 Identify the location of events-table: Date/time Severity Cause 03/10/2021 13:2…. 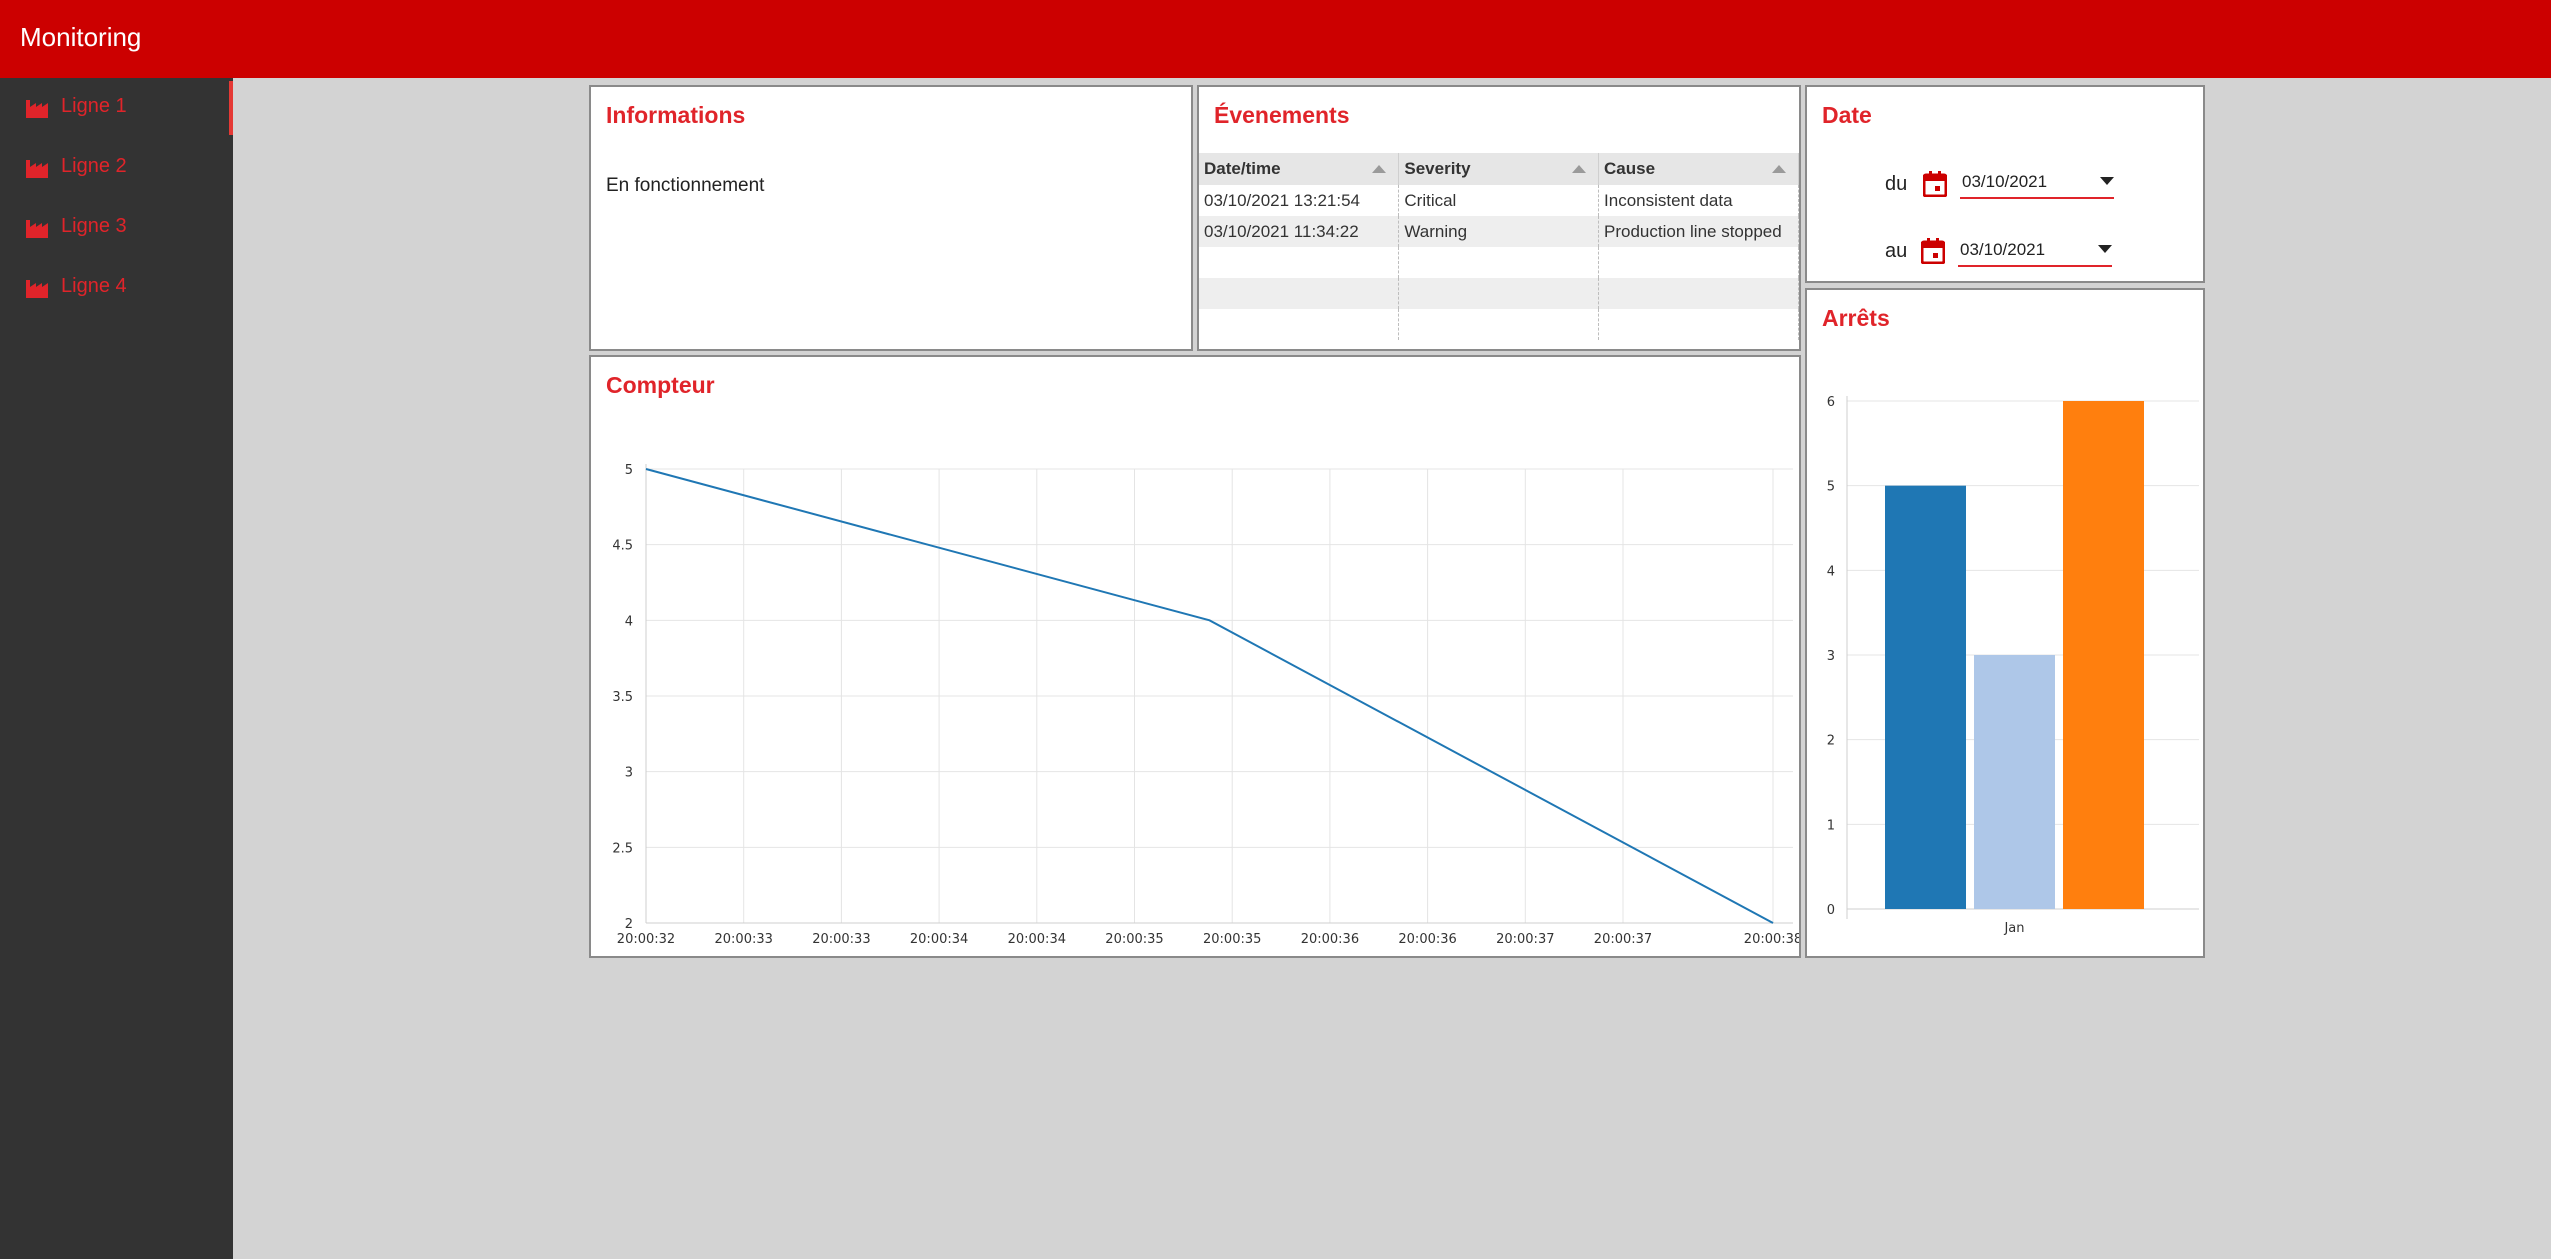
(1499, 246).